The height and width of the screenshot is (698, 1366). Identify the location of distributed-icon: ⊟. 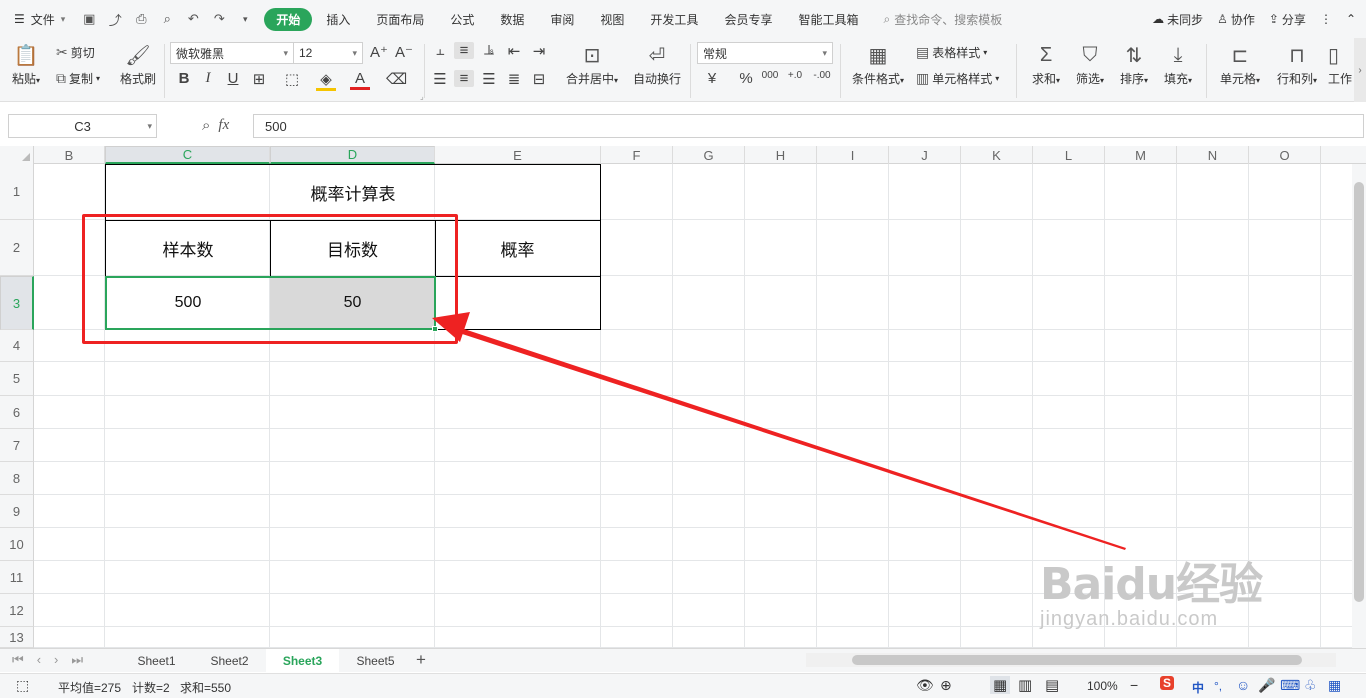
(539, 79).